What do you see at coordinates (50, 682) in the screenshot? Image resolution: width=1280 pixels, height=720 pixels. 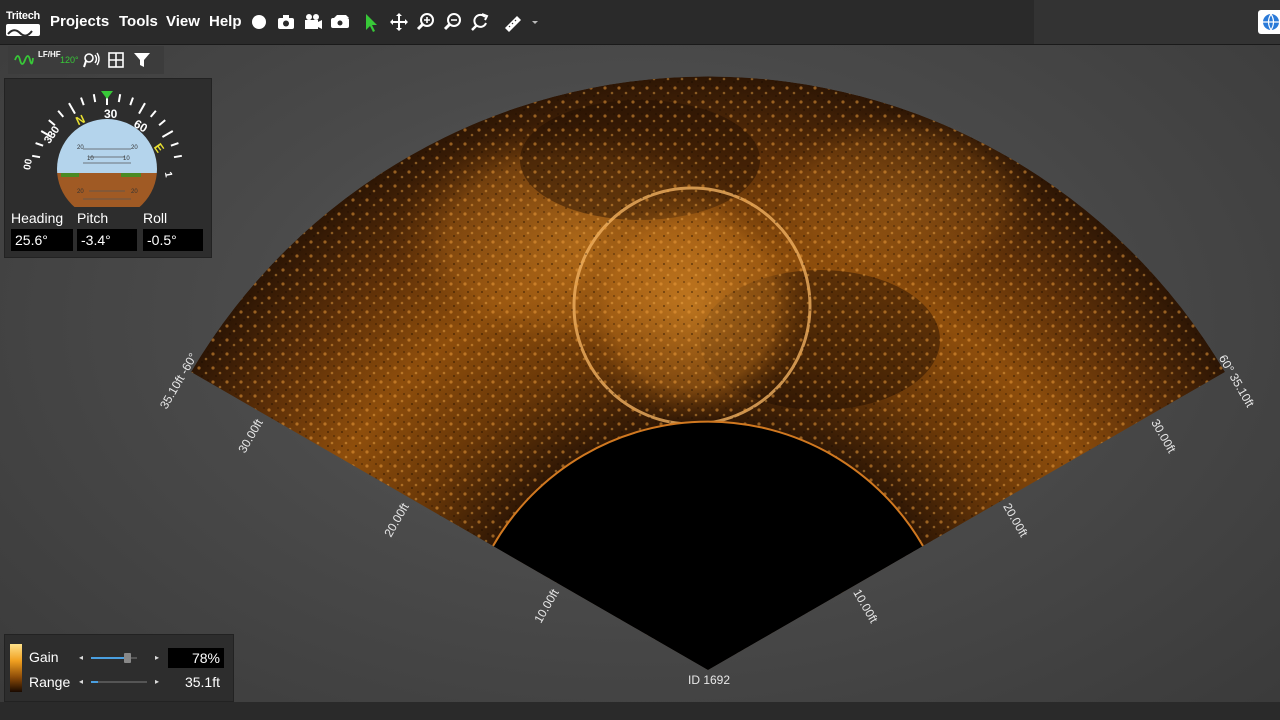 I see `range-label: Range` at bounding box center [50, 682].